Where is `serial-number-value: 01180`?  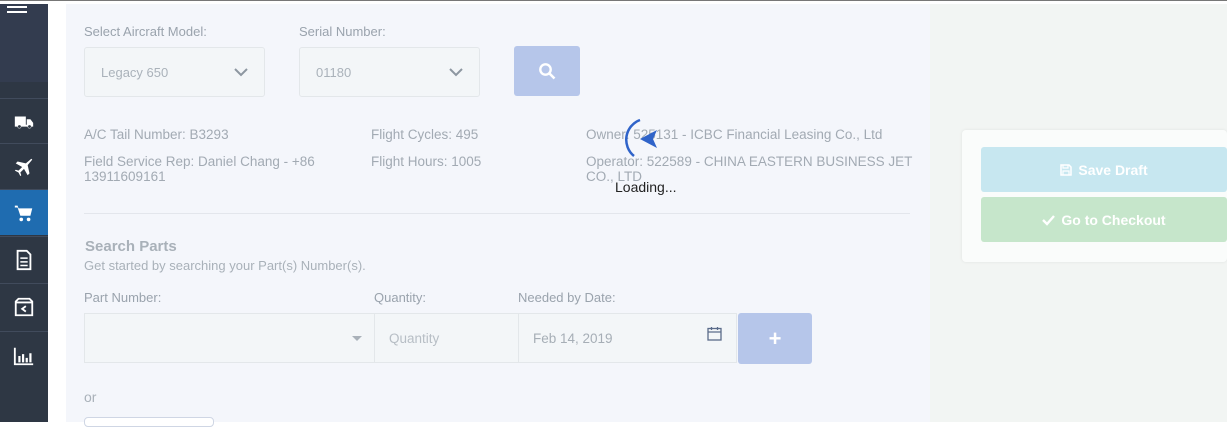
serial-number-value: 01180 is located at coordinates (334, 72).